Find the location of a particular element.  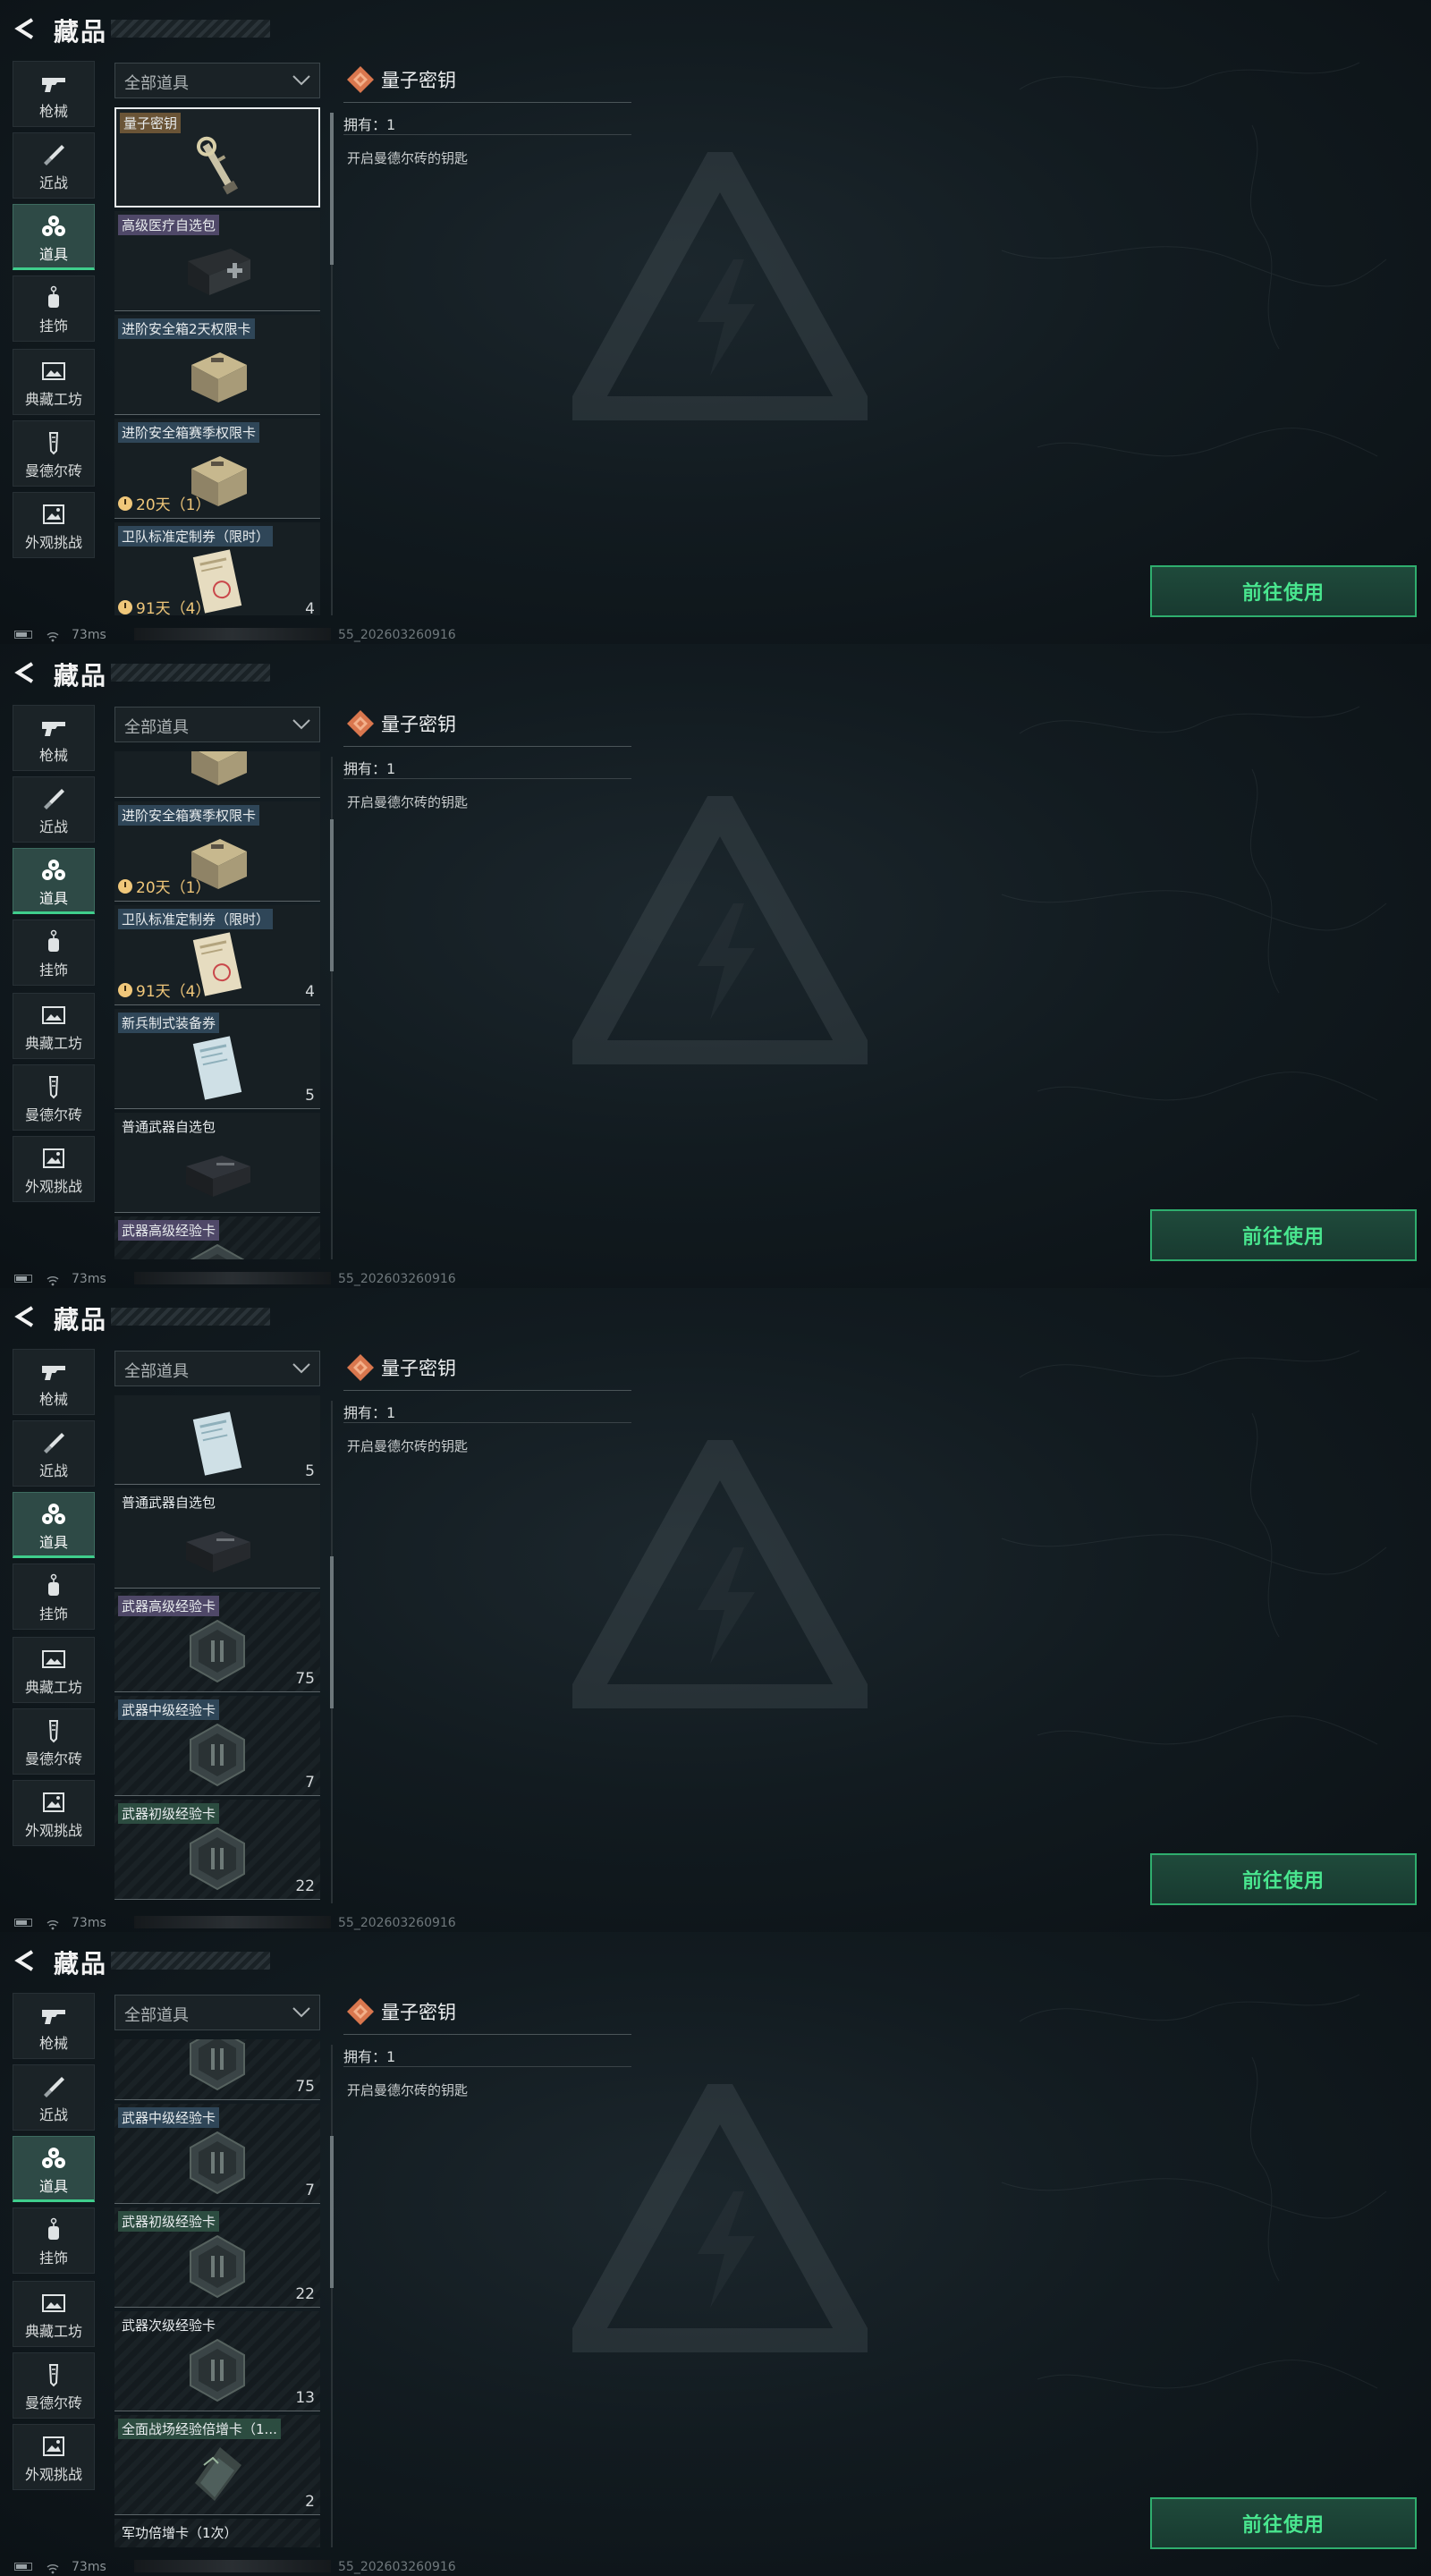

page-title: 藏品 is located at coordinates (81, 676).